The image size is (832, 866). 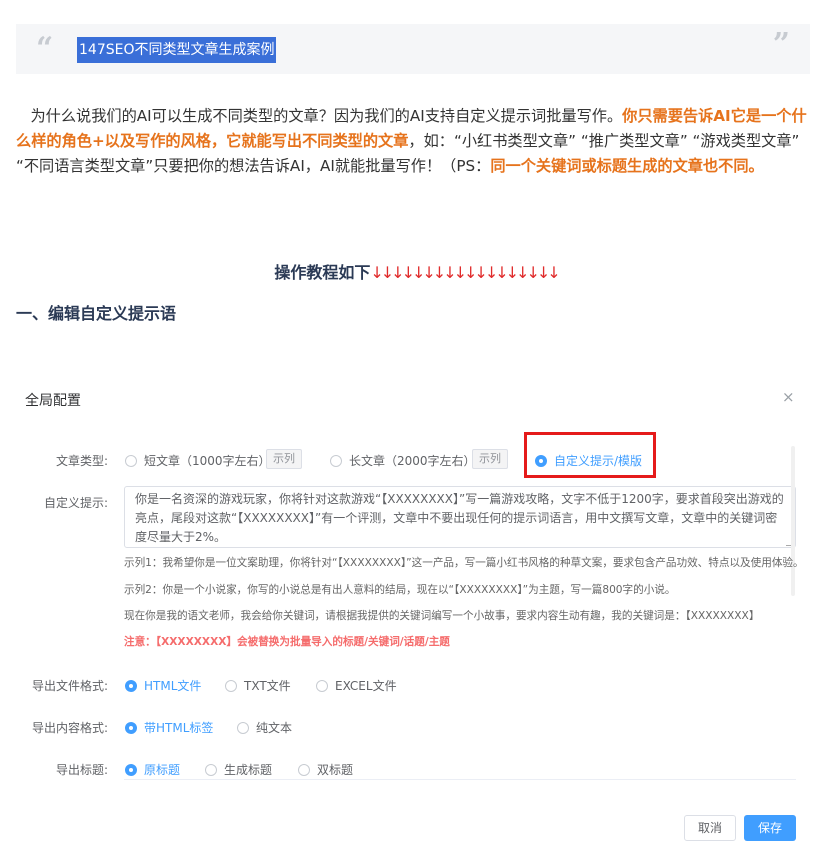 I want to click on radio-label: 短文章（1000字左右）, so click(x=207, y=461).